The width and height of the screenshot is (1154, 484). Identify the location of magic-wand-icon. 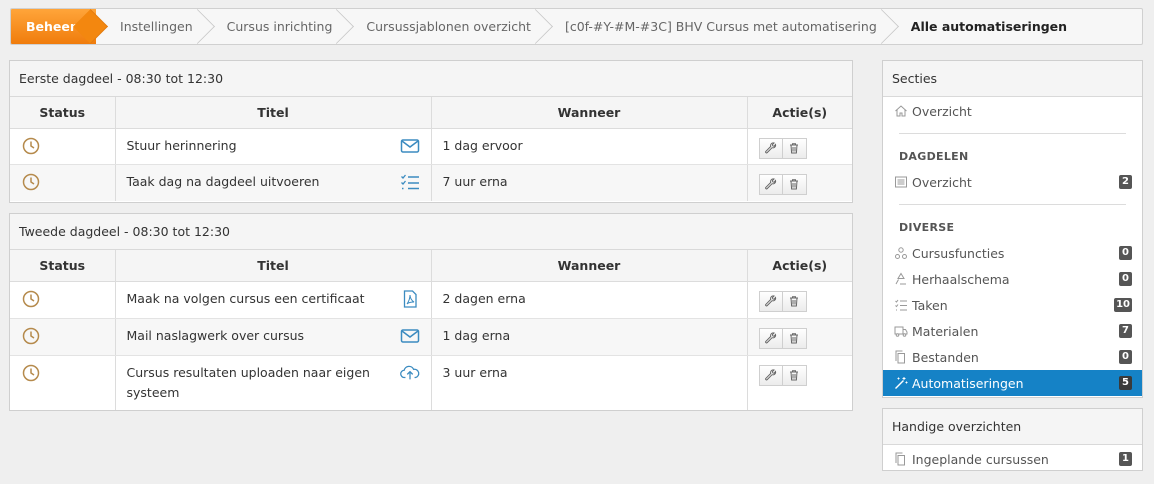
(901, 383).